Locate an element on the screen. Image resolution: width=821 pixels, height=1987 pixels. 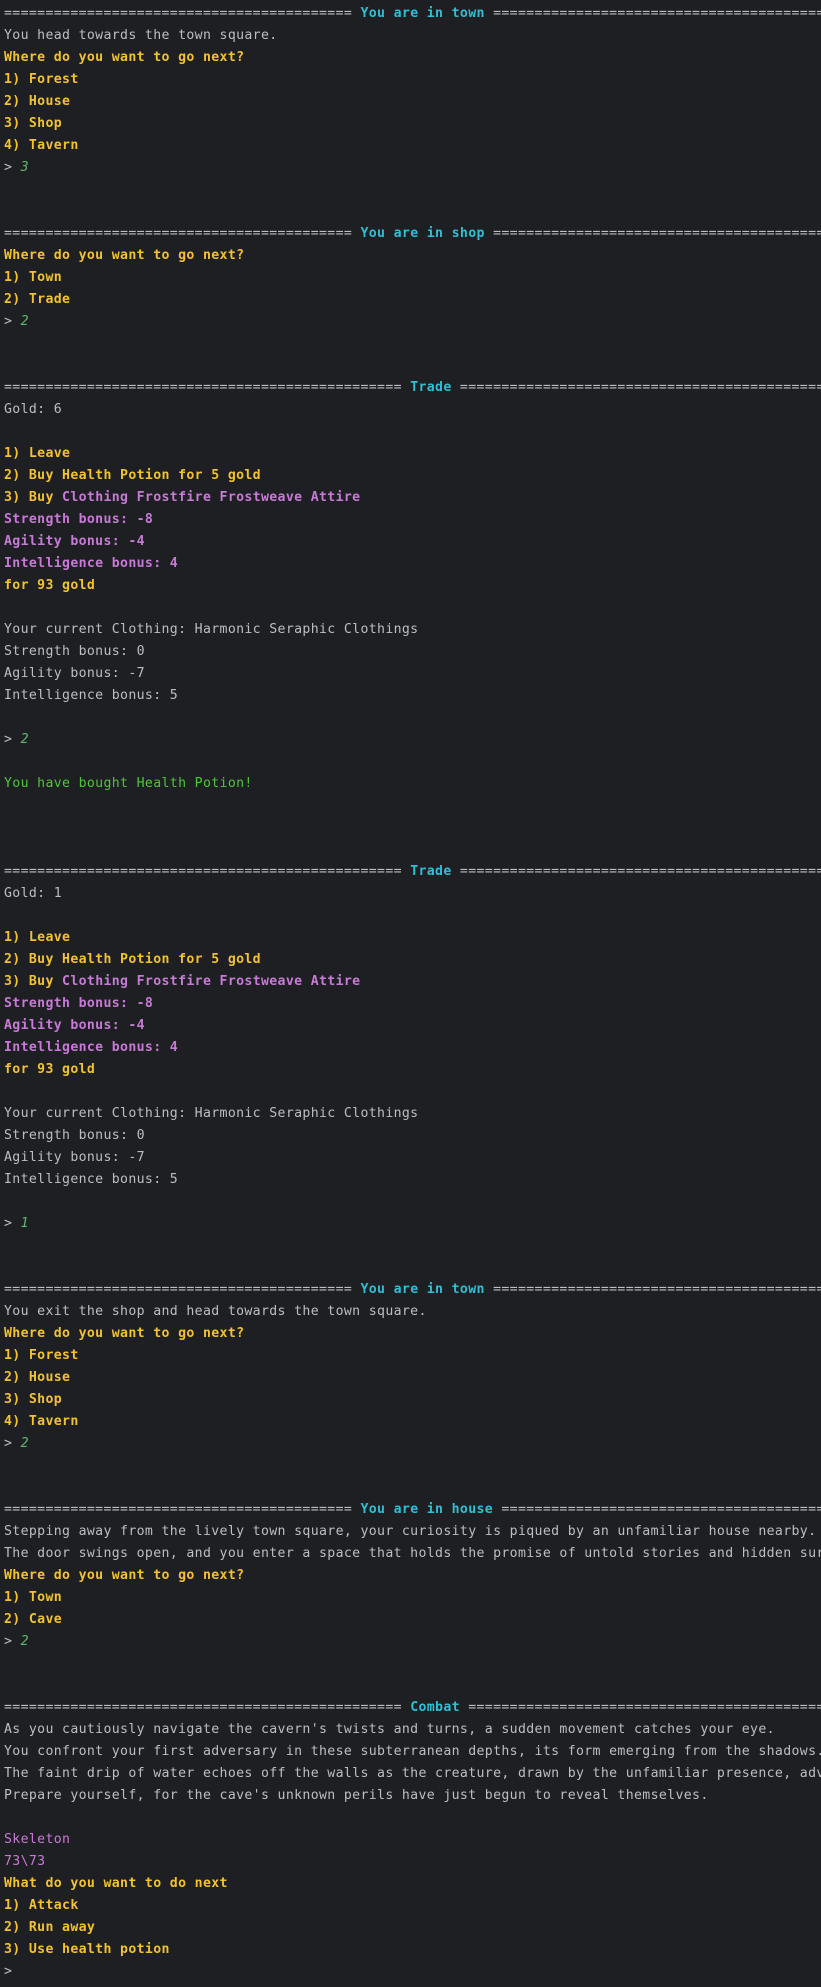
terminal-line: Intelligence bonus: 4 is located at coordinates (412, 564).